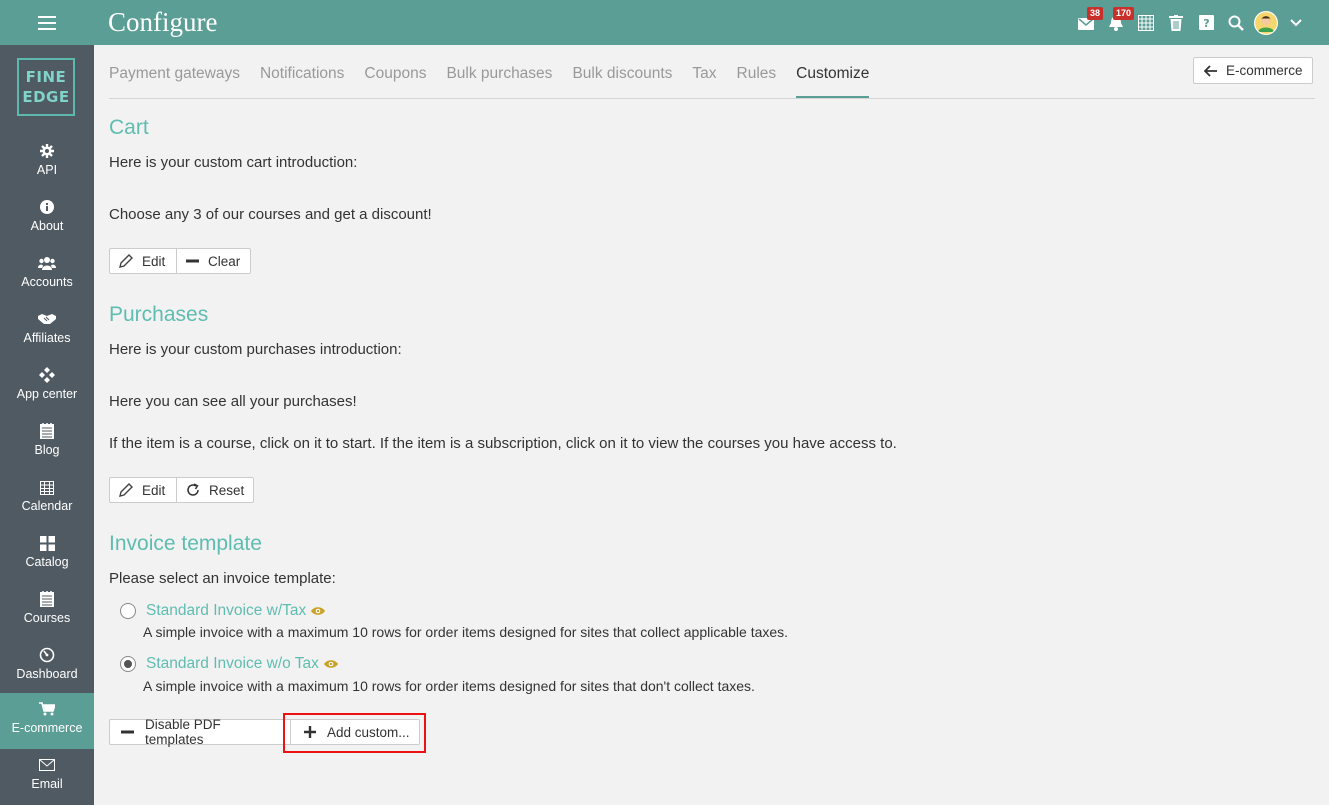  Describe the element at coordinates (200, 732) in the screenshot. I see `disable-pdf-templates-button: Disable PDF templates` at that location.